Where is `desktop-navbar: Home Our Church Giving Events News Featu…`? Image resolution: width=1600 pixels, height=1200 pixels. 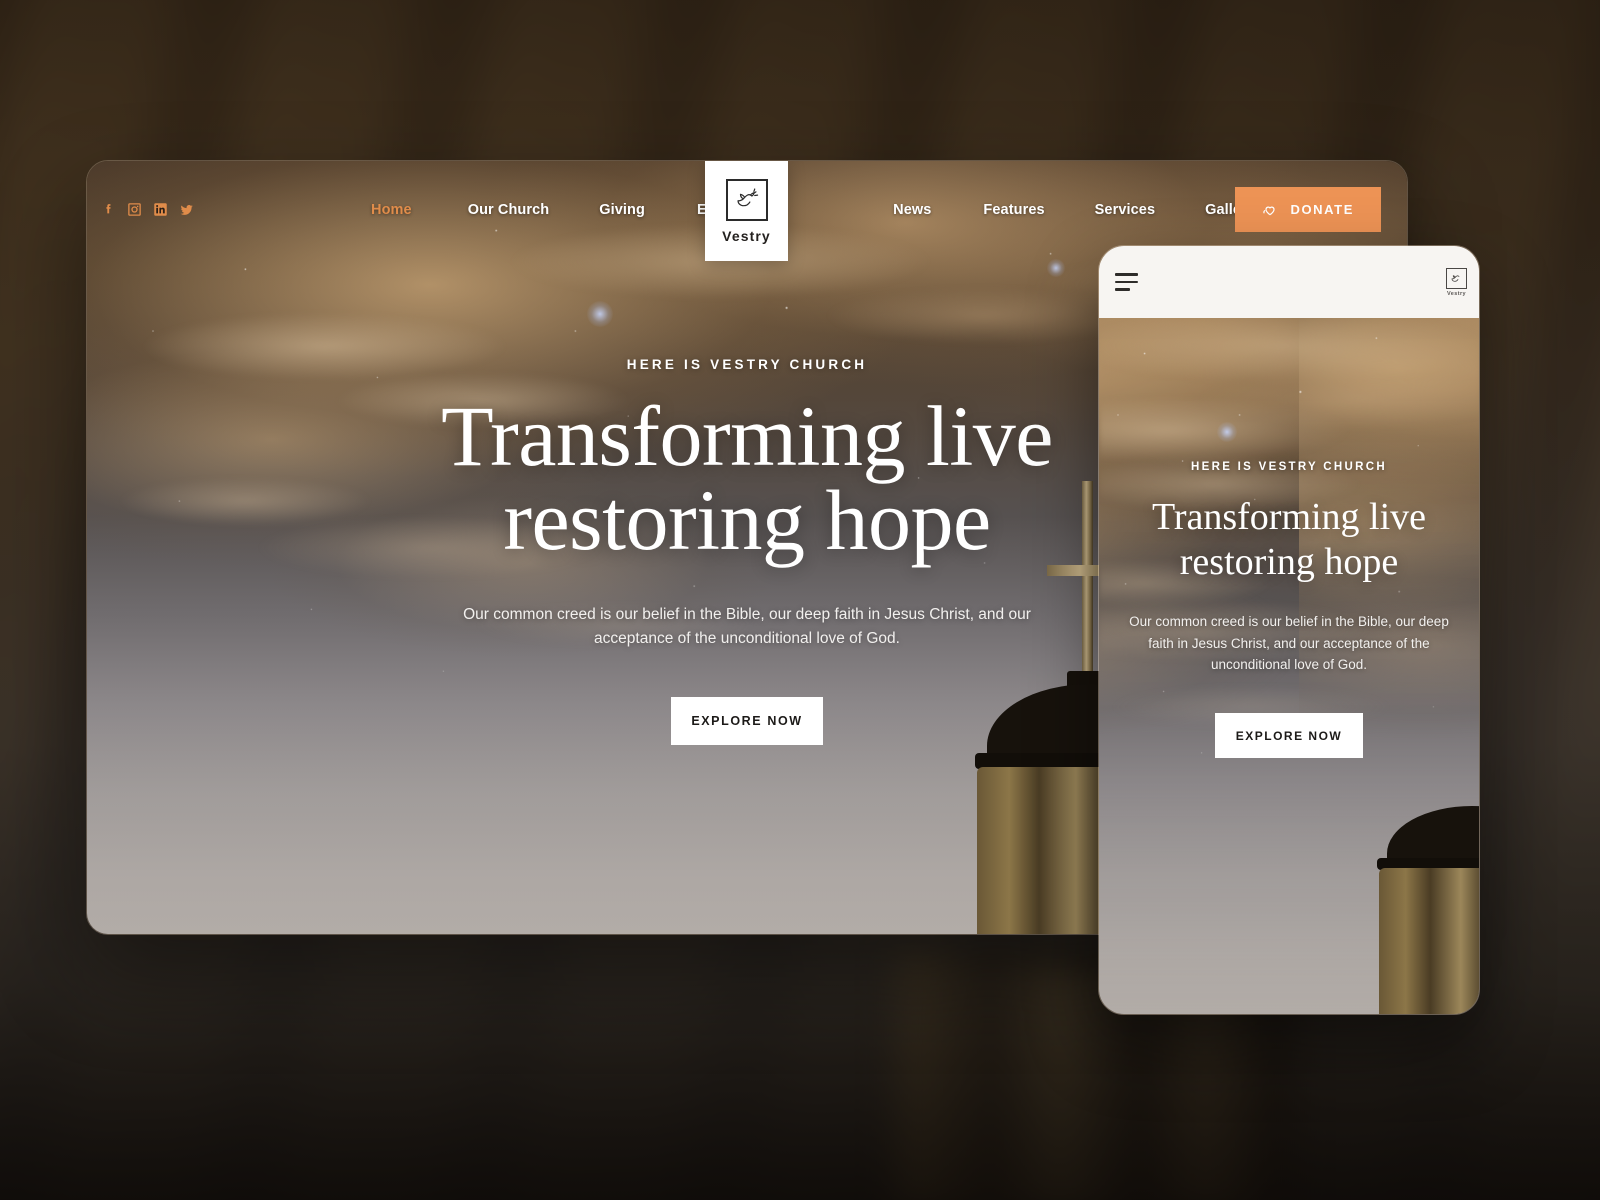
desktop-navbar: Home Our Church Giving Events News Featu… is located at coordinates (747, 211).